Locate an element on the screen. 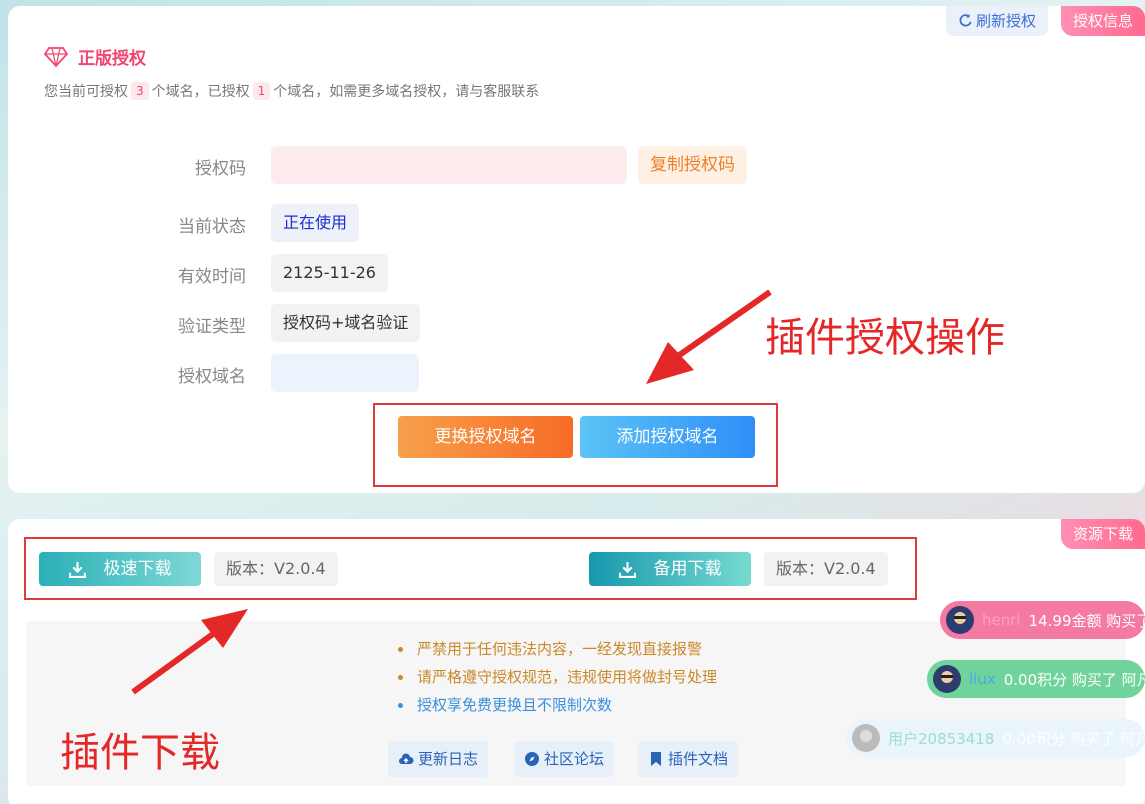  annotation-box-download is located at coordinates (470, 568).